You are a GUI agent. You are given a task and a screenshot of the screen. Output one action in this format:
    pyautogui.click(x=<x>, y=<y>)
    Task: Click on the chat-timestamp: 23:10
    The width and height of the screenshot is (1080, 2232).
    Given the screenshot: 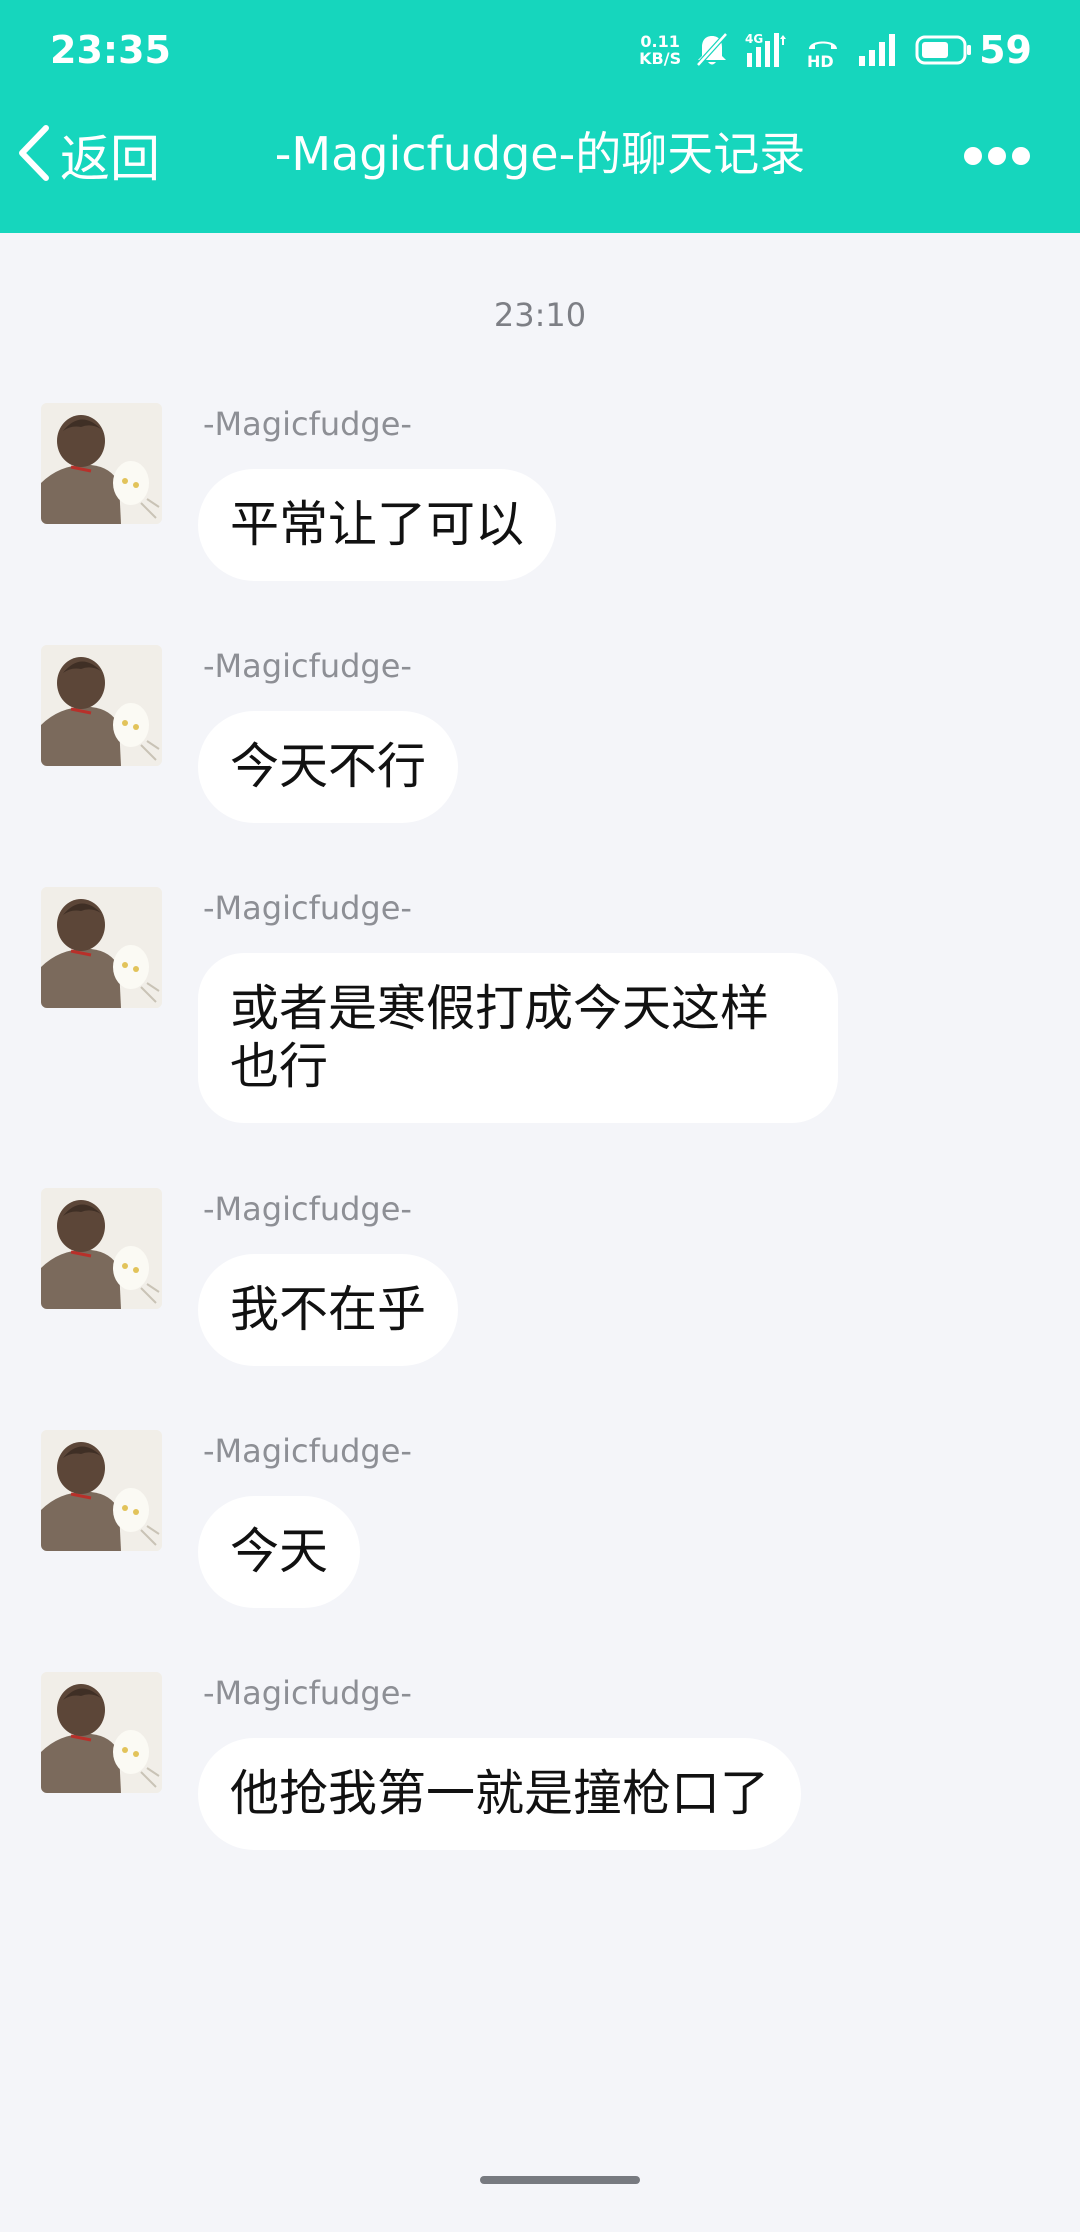 What is the action you would take?
    pyautogui.click(x=540, y=315)
    